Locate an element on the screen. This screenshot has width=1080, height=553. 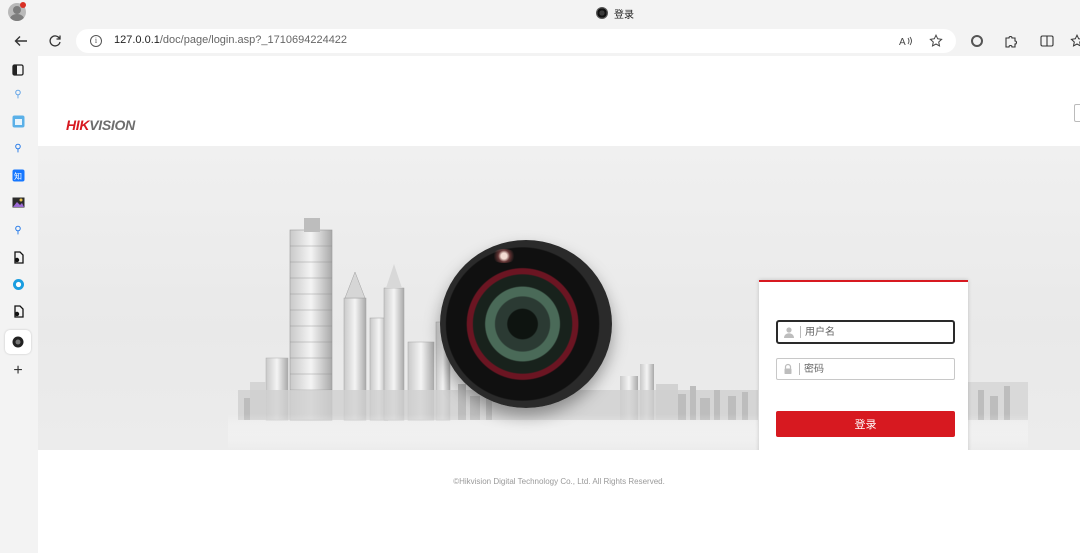
title-bar: 登录 is located at coordinates (540, 13).